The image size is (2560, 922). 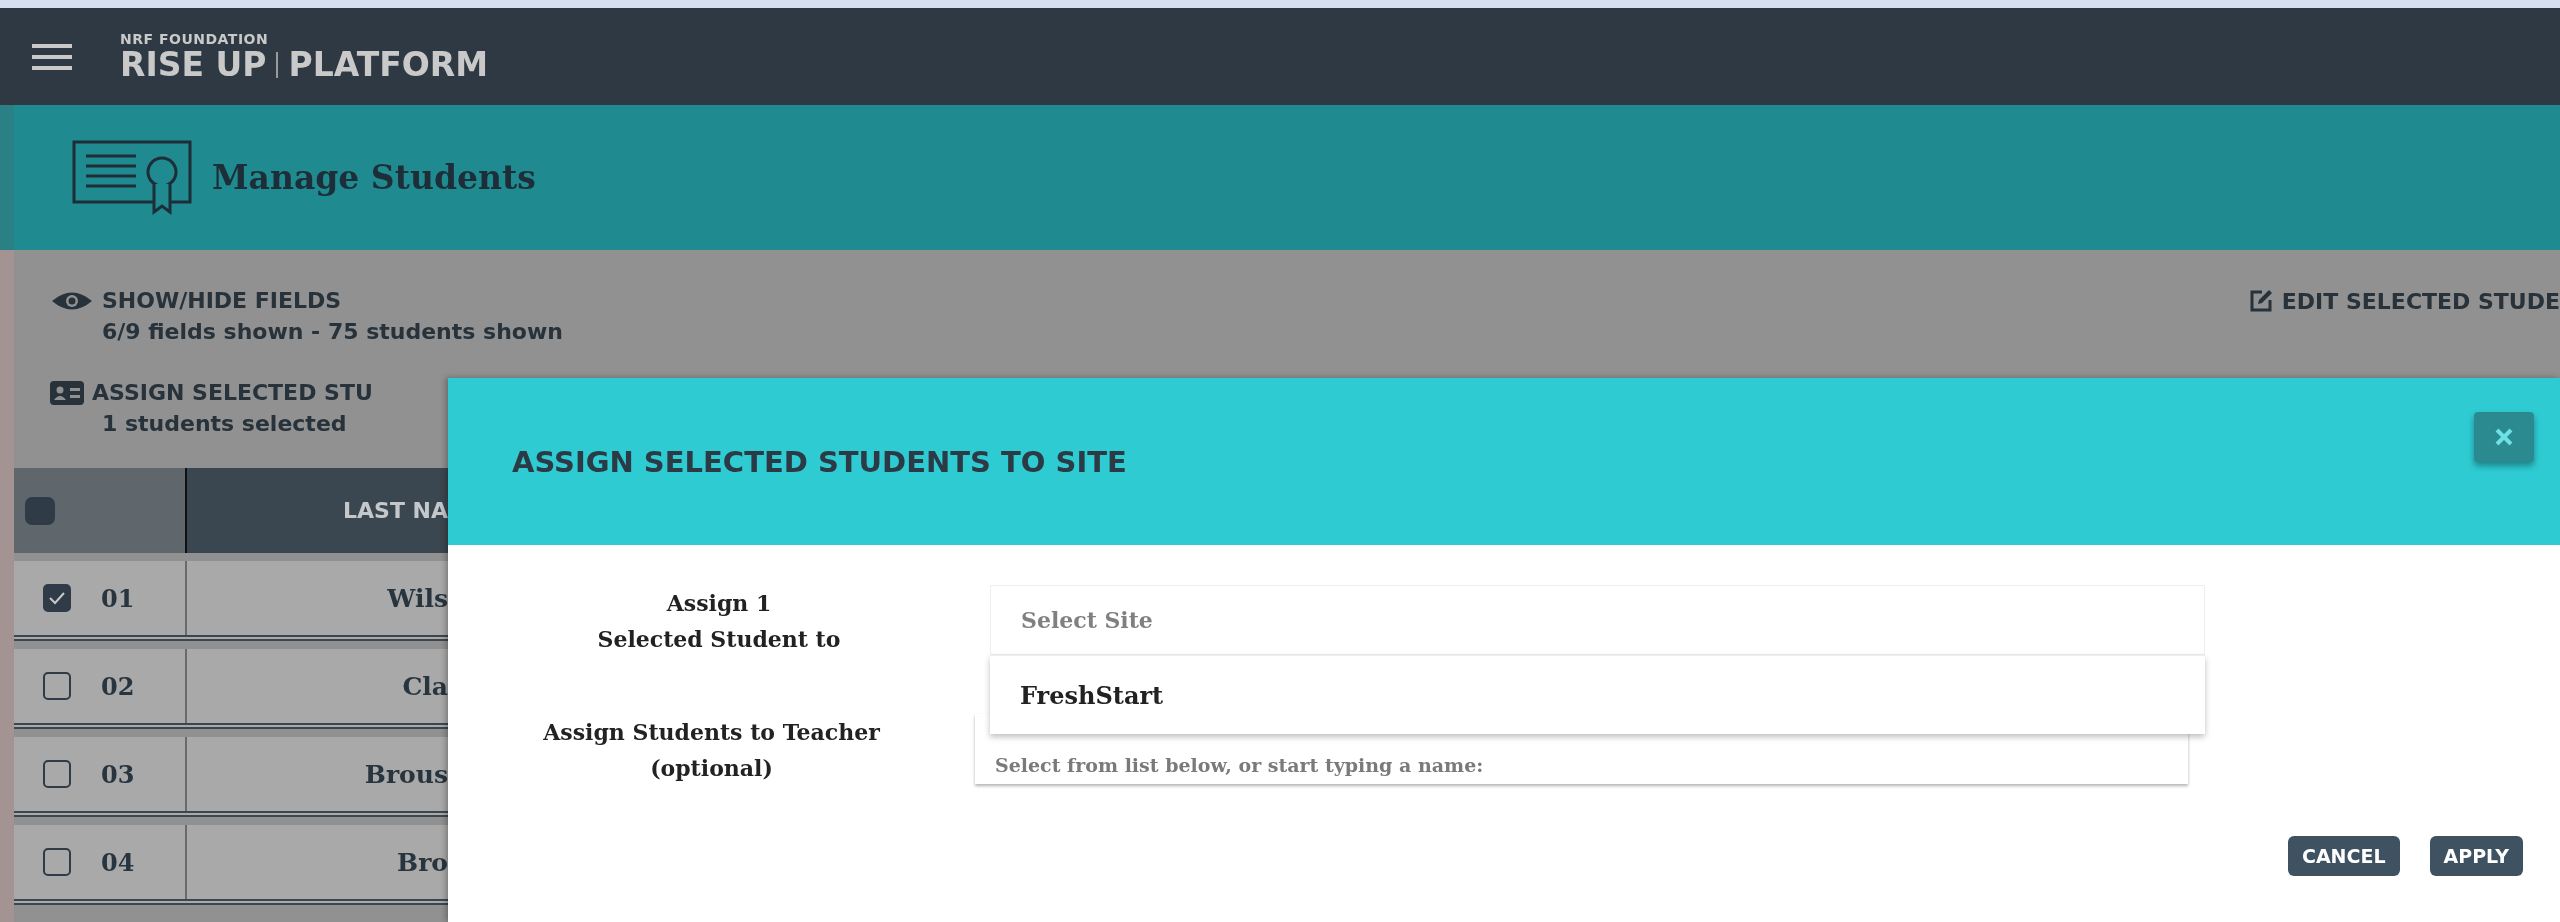 What do you see at coordinates (193, 64) in the screenshot?
I see `logo-wordmark: RISE UP` at bounding box center [193, 64].